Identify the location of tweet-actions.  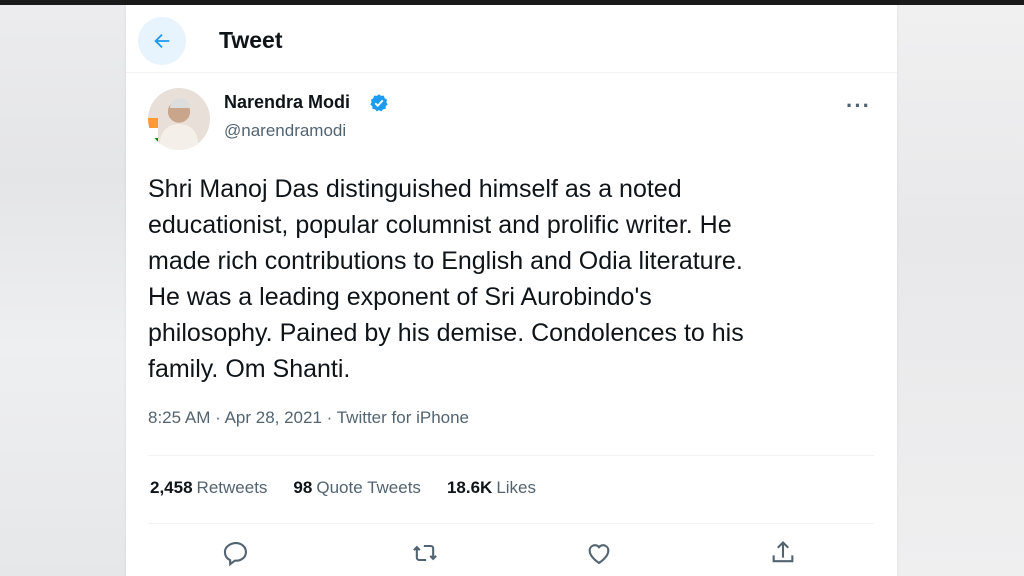
(511, 555).